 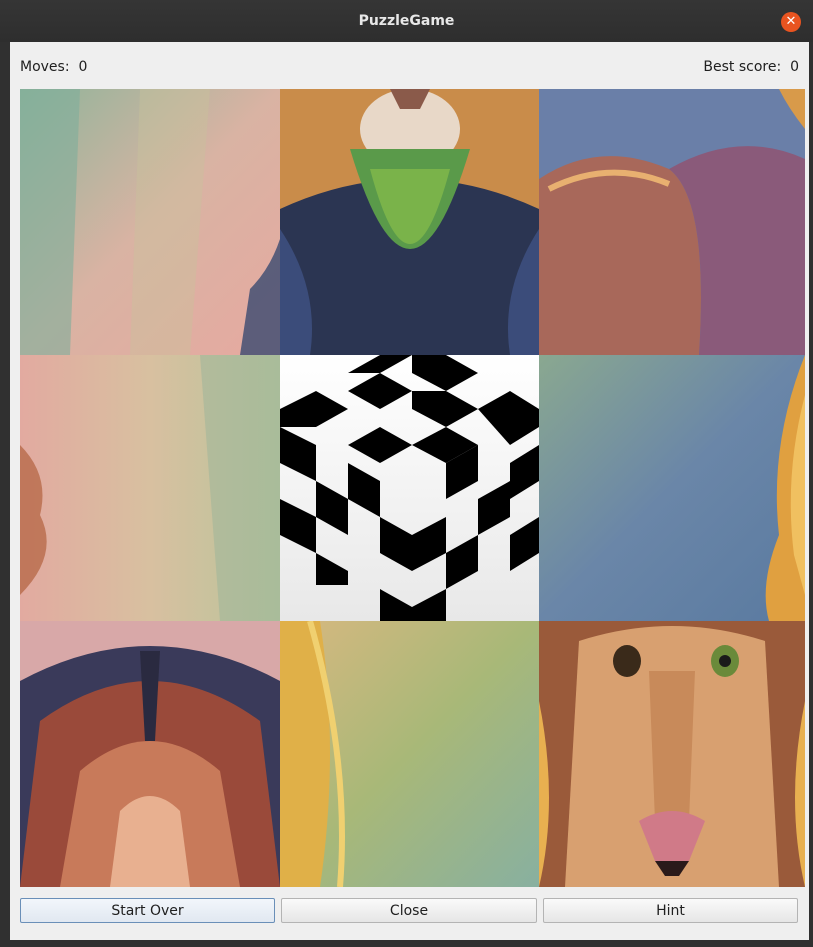 I want to click on cube-pattern-icon, so click(x=409, y=488).